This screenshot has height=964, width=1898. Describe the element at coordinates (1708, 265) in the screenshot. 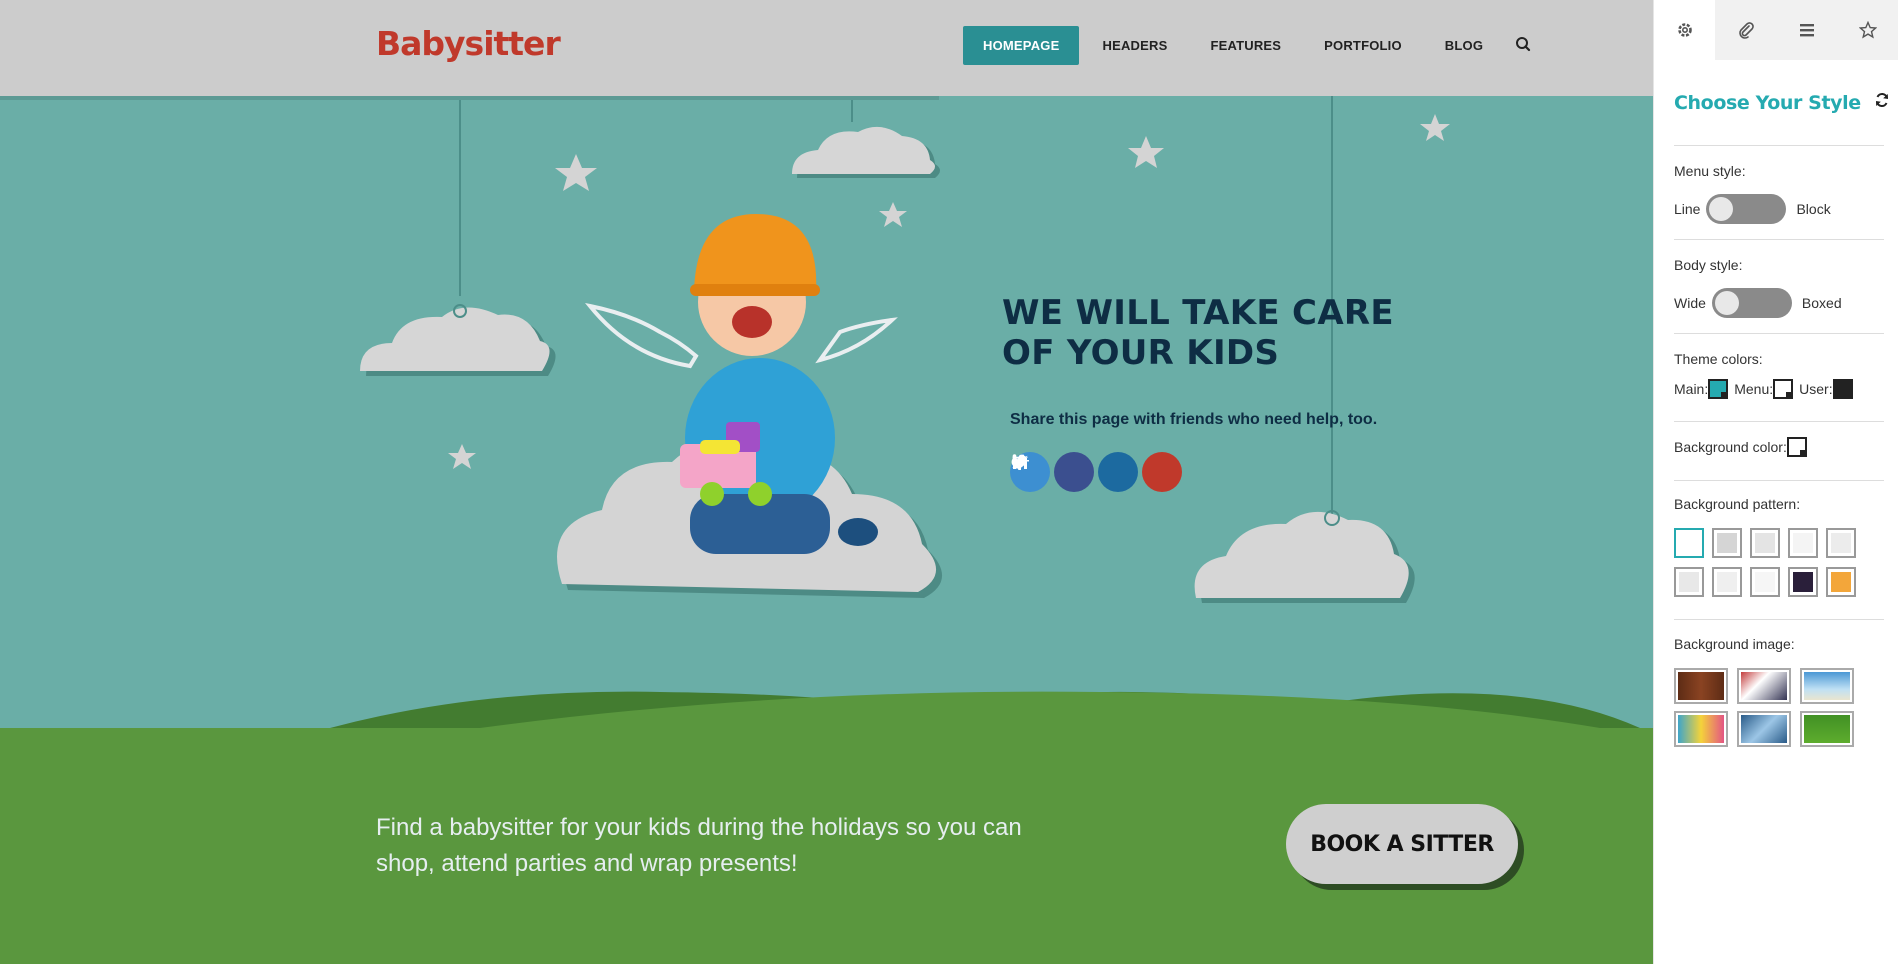

I see `body-style-label: Body style:` at that location.